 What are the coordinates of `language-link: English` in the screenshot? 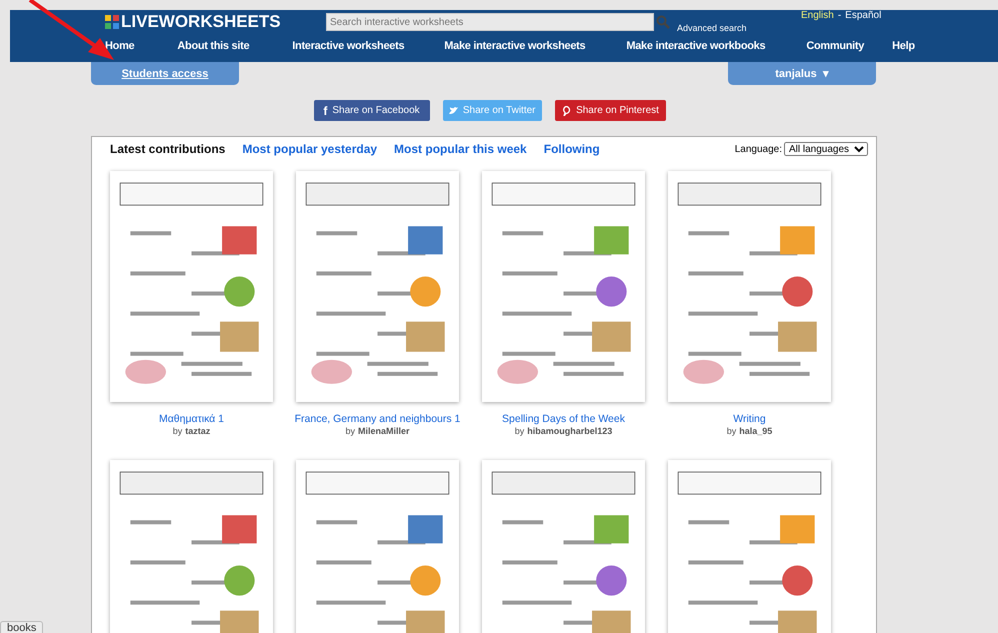 It's located at (817, 15).